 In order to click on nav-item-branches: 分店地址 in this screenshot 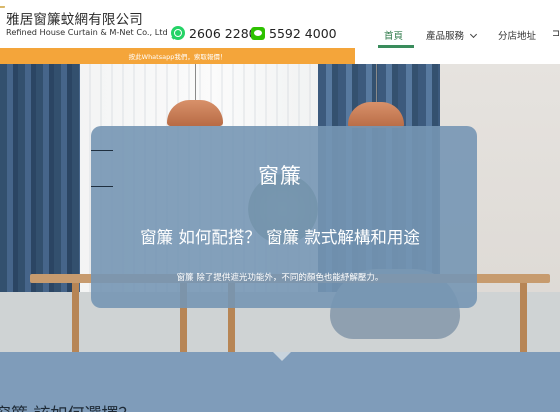, I will do `click(517, 35)`.